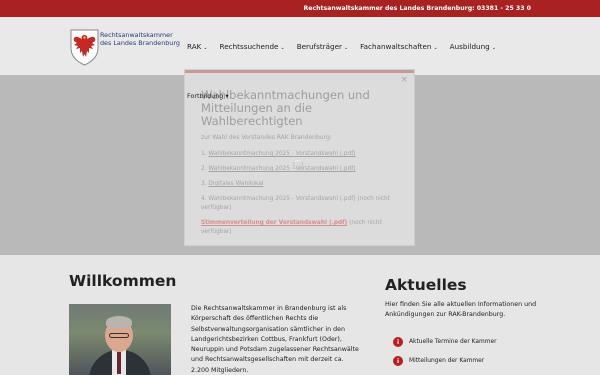  What do you see at coordinates (227, 96) in the screenshot?
I see `chevron-down-icon: ▾` at bounding box center [227, 96].